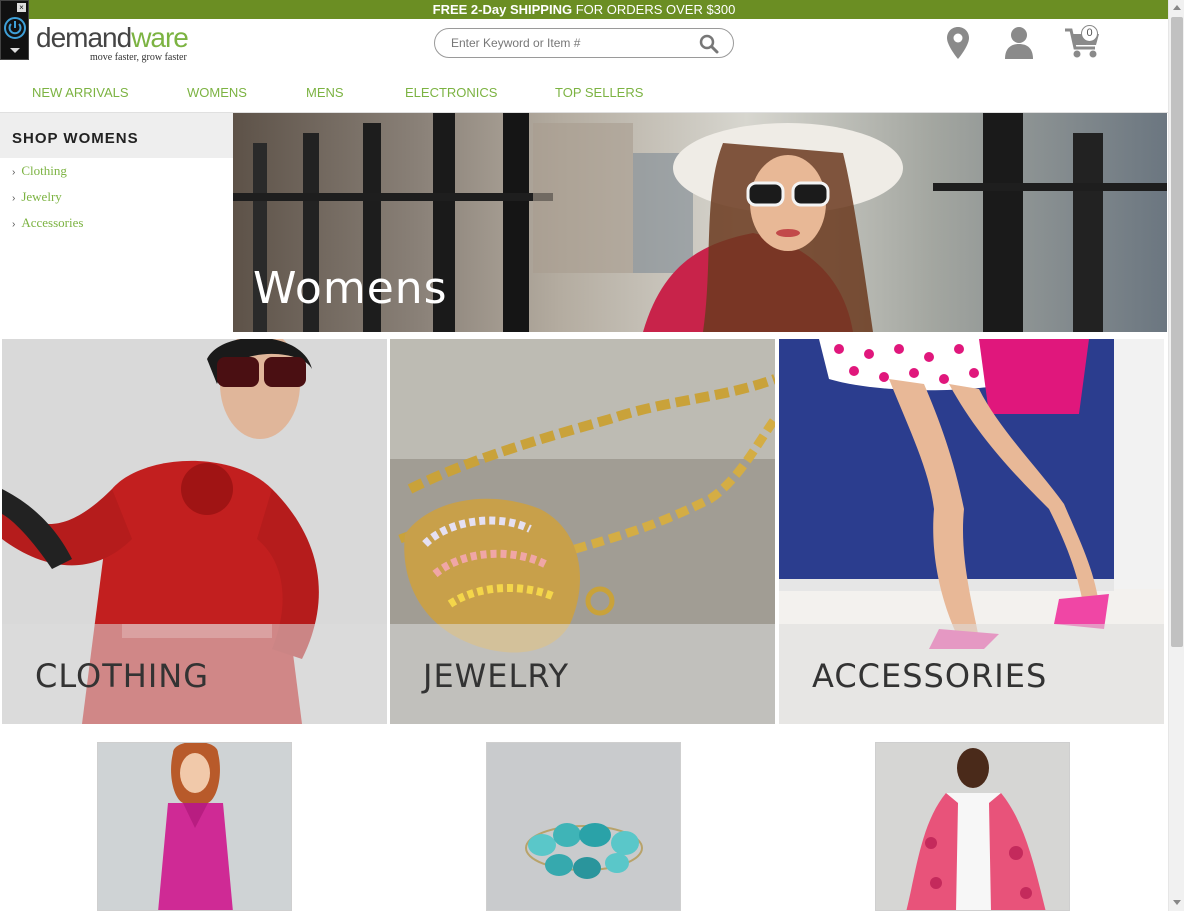  What do you see at coordinates (709, 44) in the screenshot?
I see `search-icon` at bounding box center [709, 44].